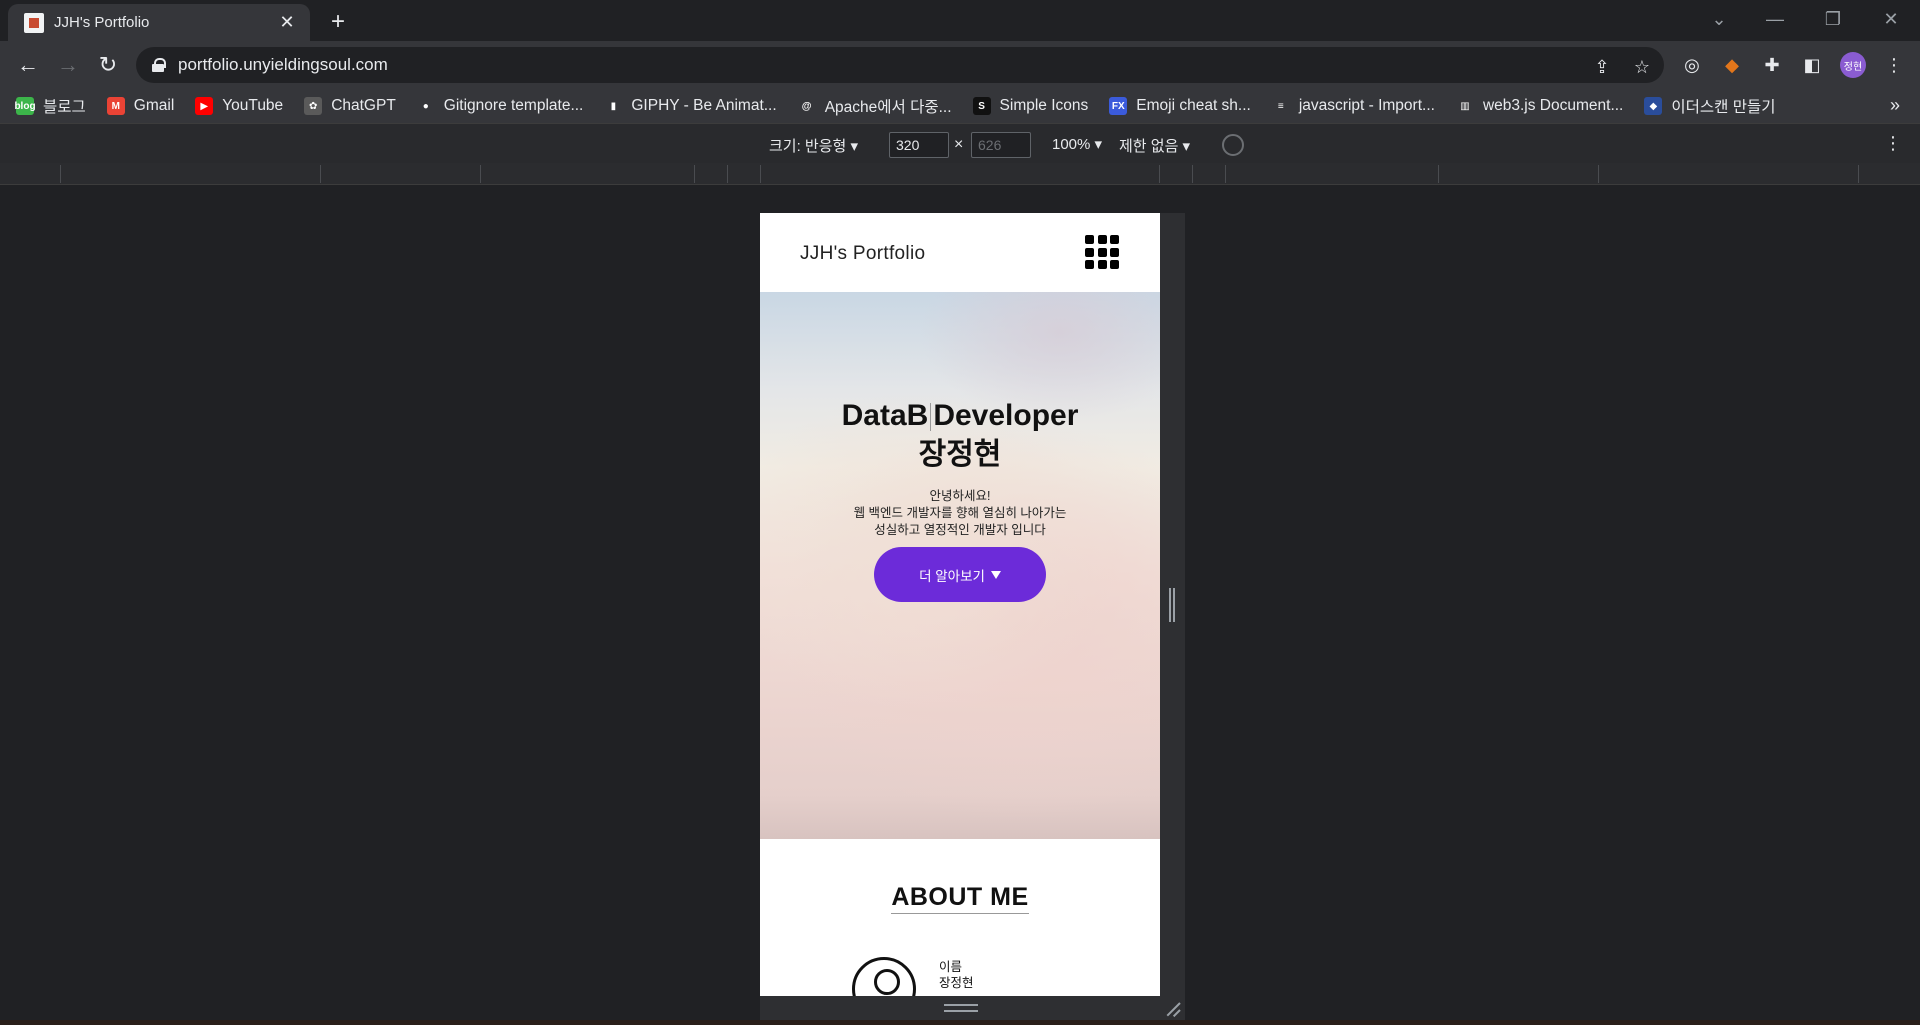  Describe the element at coordinates (1001, 145) in the screenshot. I see `viewport-height-input: 626` at that location.